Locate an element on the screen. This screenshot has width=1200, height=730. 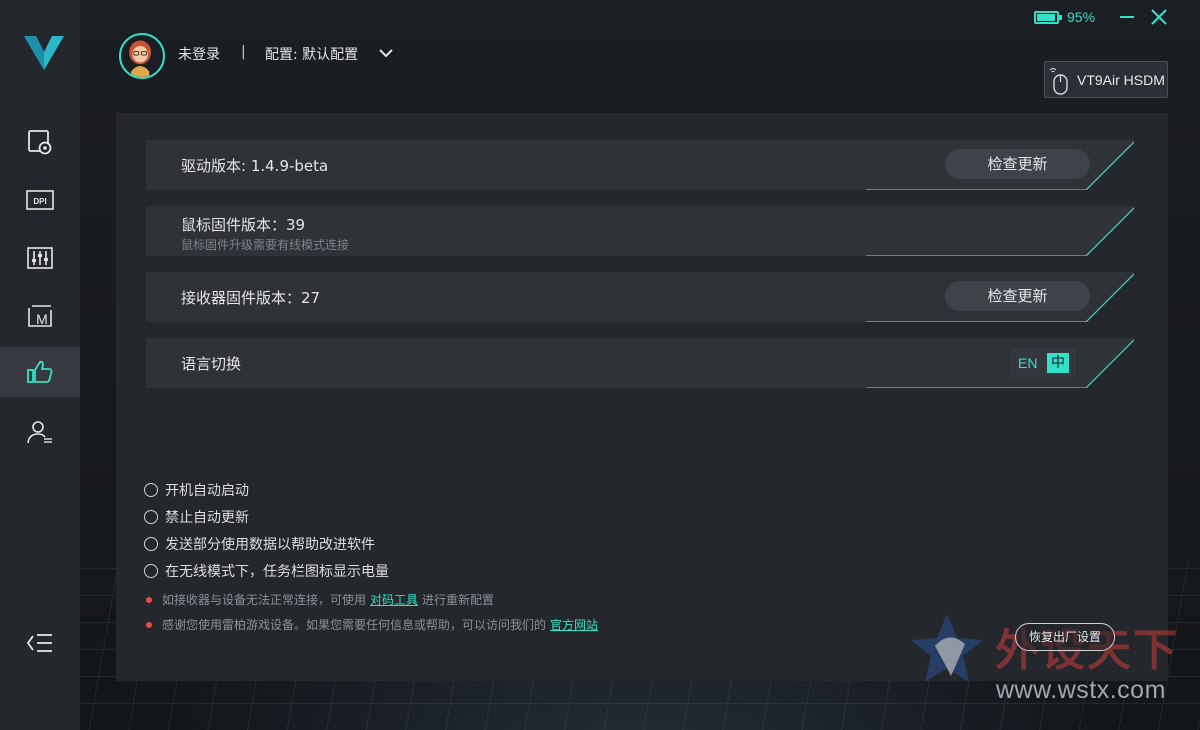
sidebar-item-thumbs-up is located at coordinates (40, 372).